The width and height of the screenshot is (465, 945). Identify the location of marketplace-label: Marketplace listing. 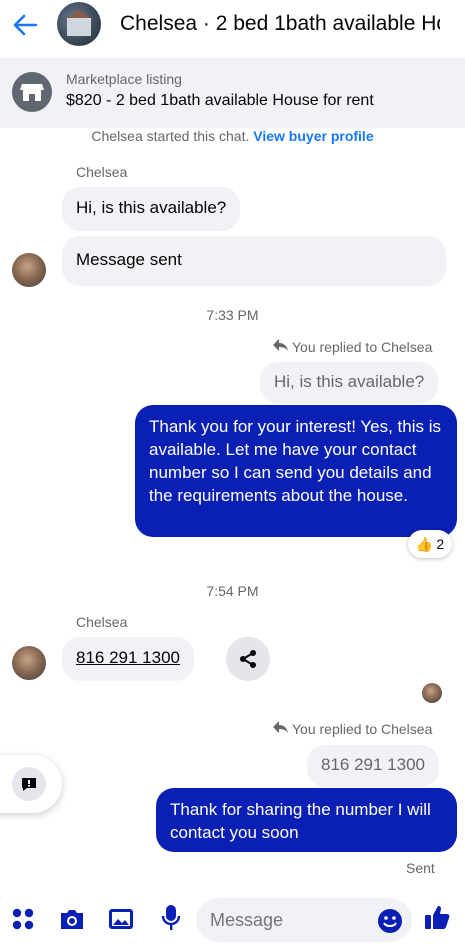
(124, 79).